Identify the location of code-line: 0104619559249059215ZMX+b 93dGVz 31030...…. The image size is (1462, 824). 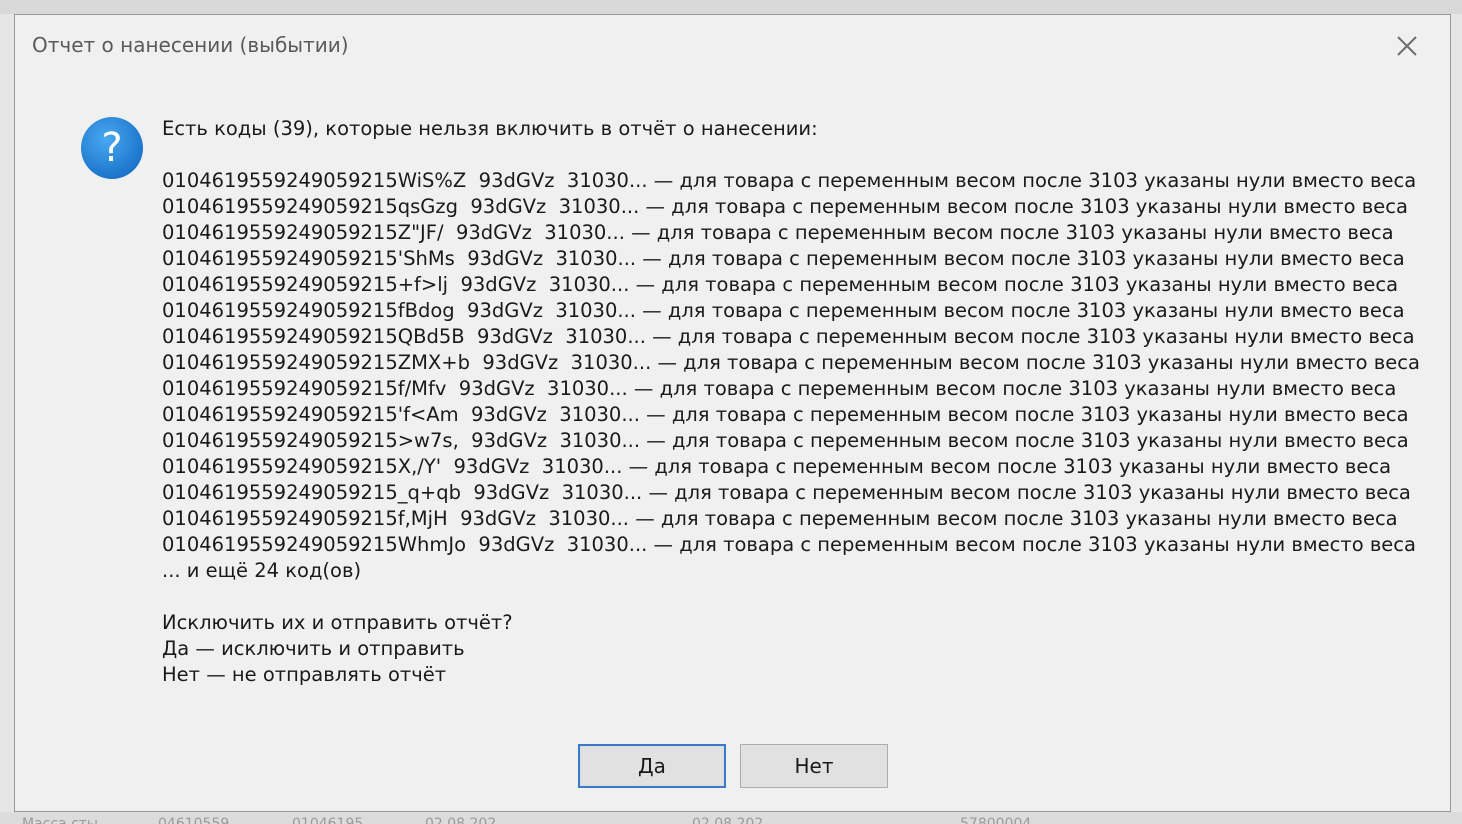
(791, 362).